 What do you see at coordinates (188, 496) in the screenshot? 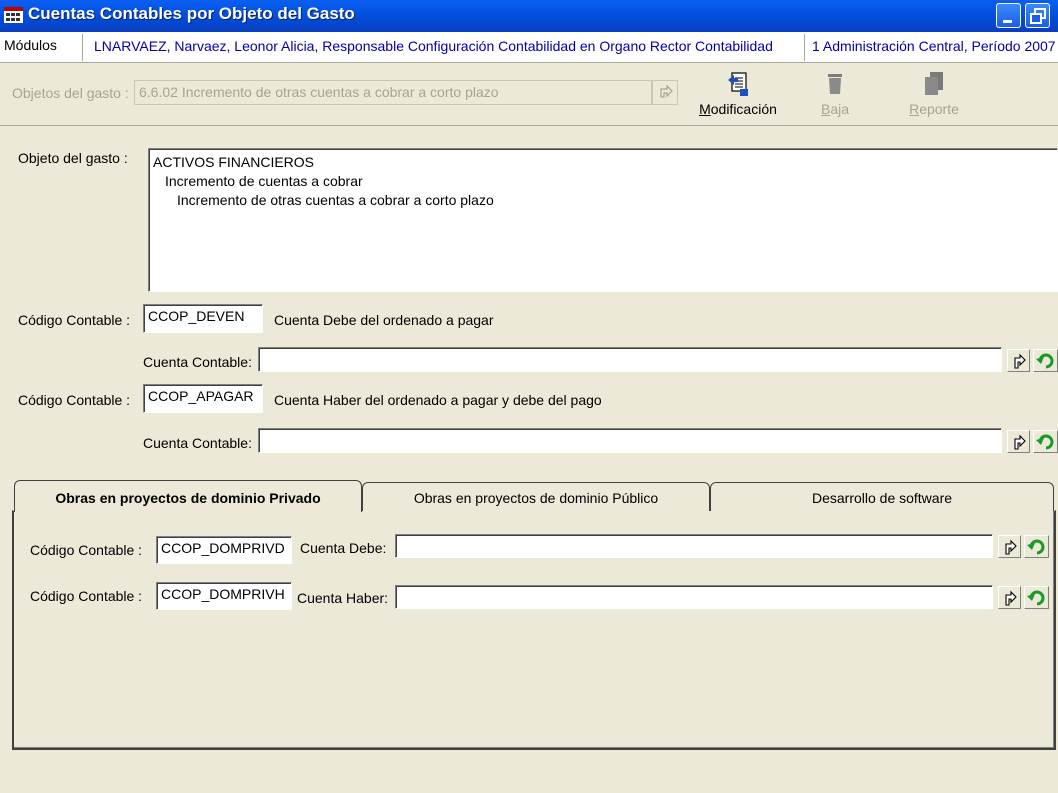
I see `tab-dominio-privado: Obras en proyectos de dominio Privado` at bounding box center [188, 496].